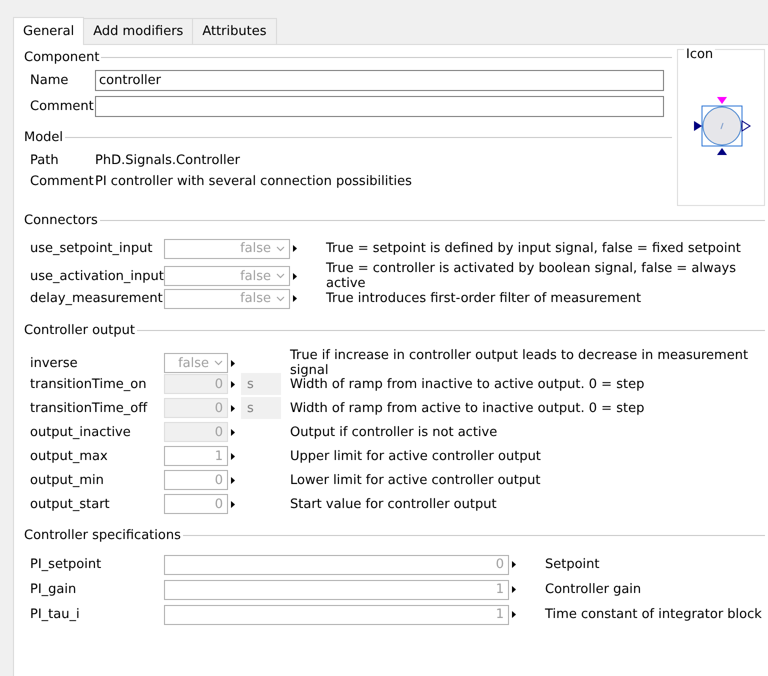 The height and width of the screenshot is (676, 768). Describe the element at coordinates (62, 57) in the screenshot. I see `group-title: Component` at that location.